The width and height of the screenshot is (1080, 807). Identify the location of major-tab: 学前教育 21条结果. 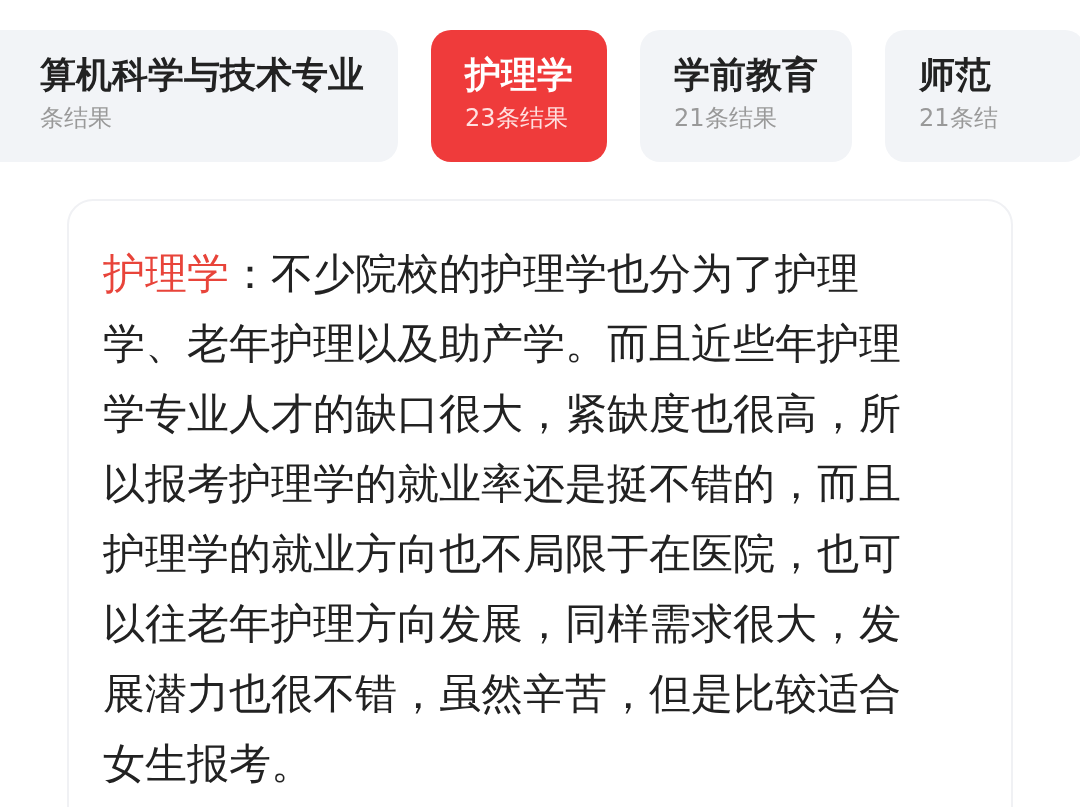
(746, 96).